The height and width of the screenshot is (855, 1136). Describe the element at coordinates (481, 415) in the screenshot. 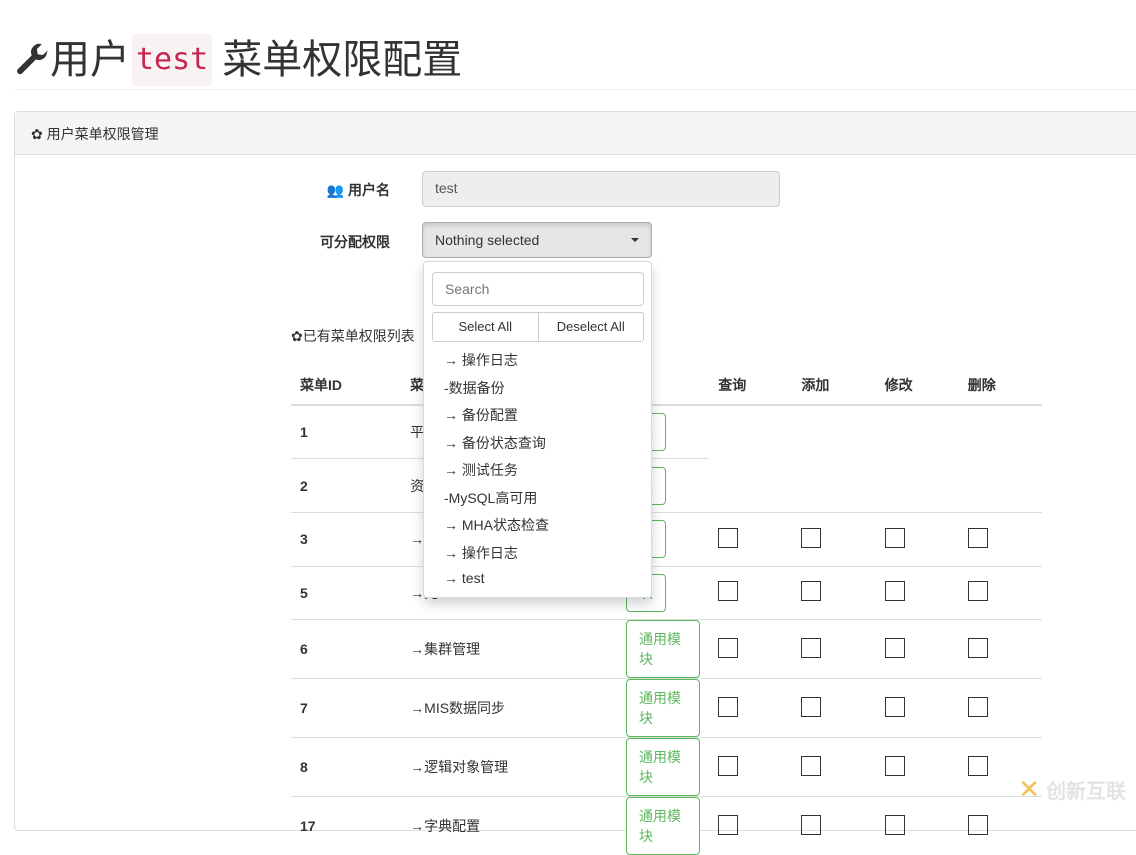

I see `dropdown-option: → 备份配置` at that location.